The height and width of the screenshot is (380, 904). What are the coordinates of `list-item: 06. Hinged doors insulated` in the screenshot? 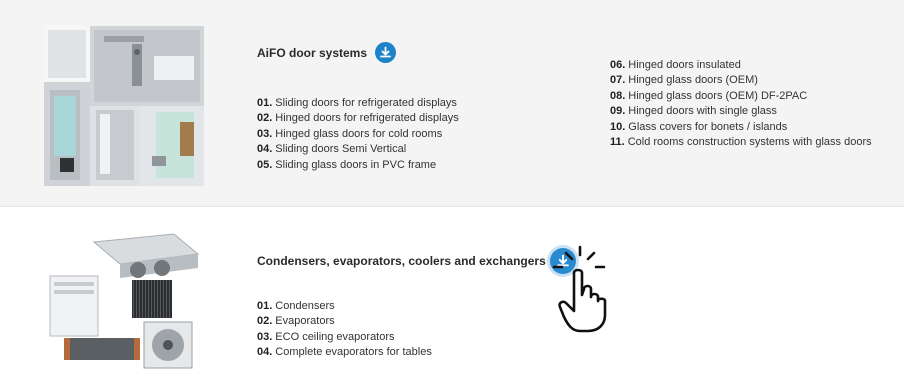 It's located at (741, 65).